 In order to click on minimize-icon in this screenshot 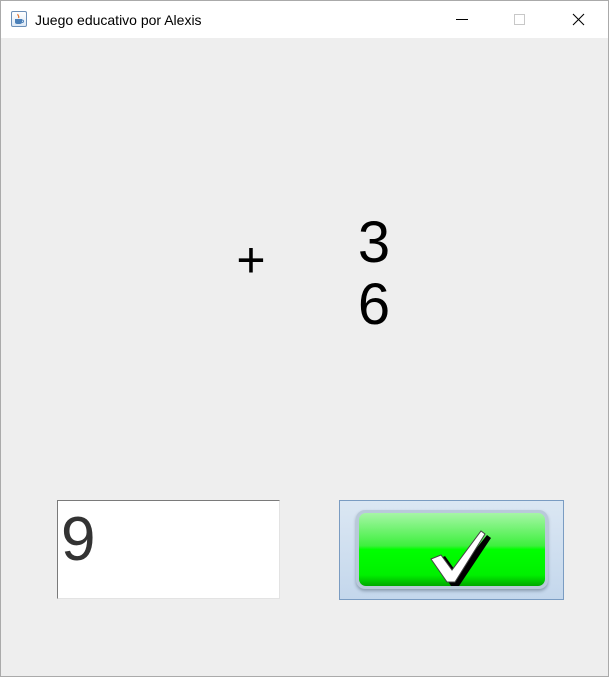, I will do `click(462, 19)`.